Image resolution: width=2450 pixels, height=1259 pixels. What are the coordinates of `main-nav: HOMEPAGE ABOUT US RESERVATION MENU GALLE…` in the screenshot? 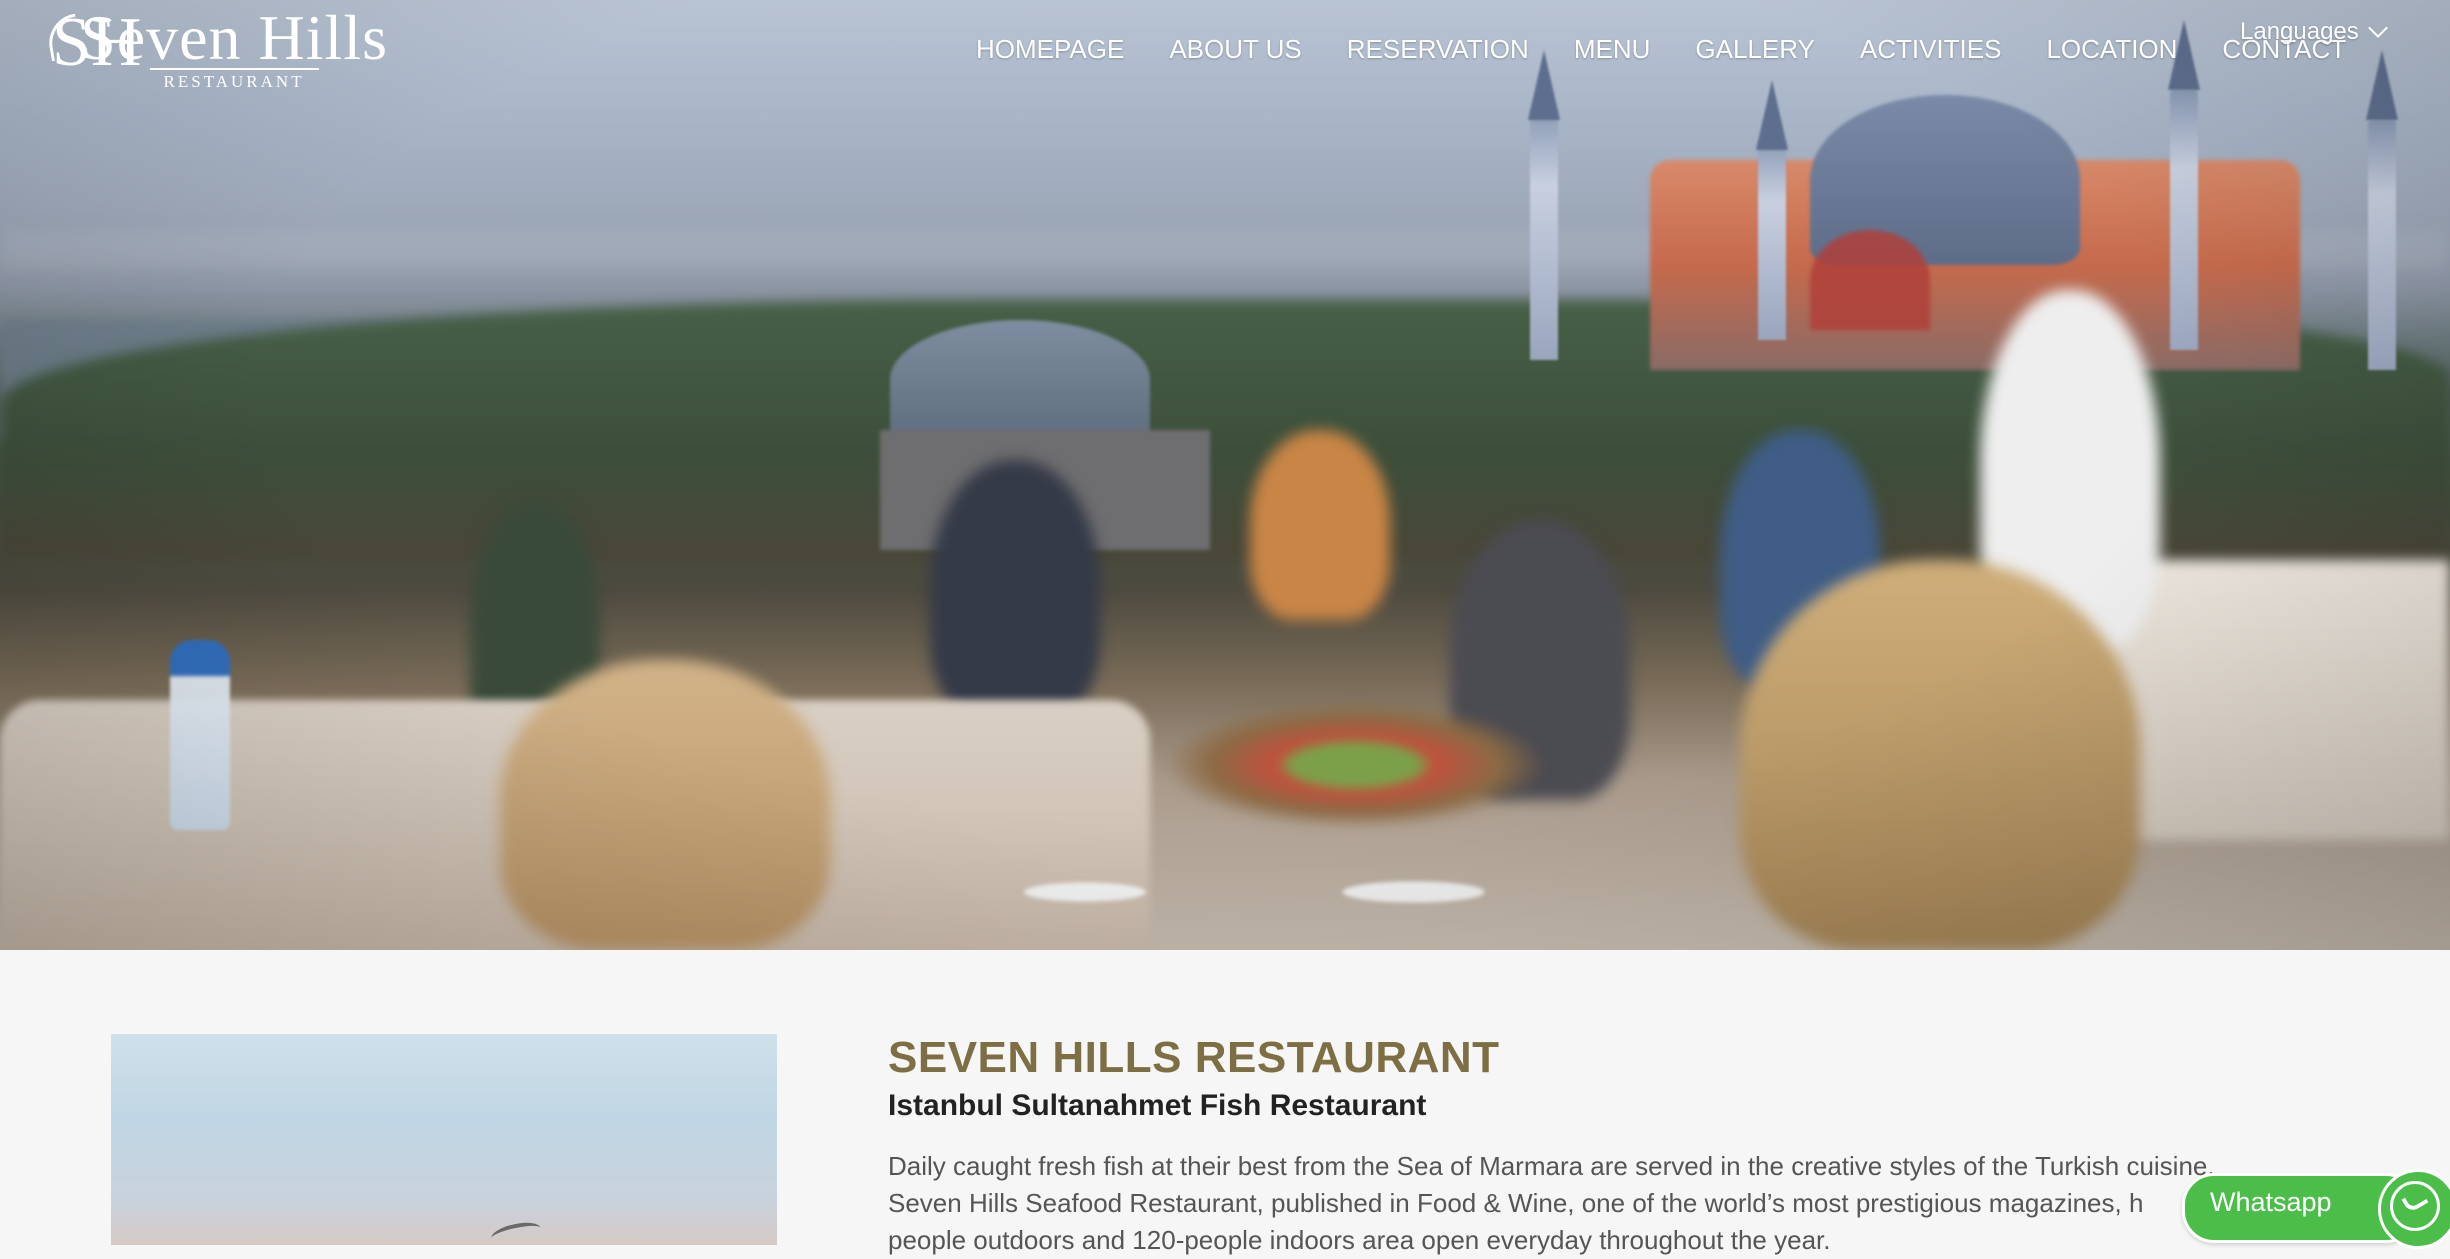 It's located at (1661, 49).